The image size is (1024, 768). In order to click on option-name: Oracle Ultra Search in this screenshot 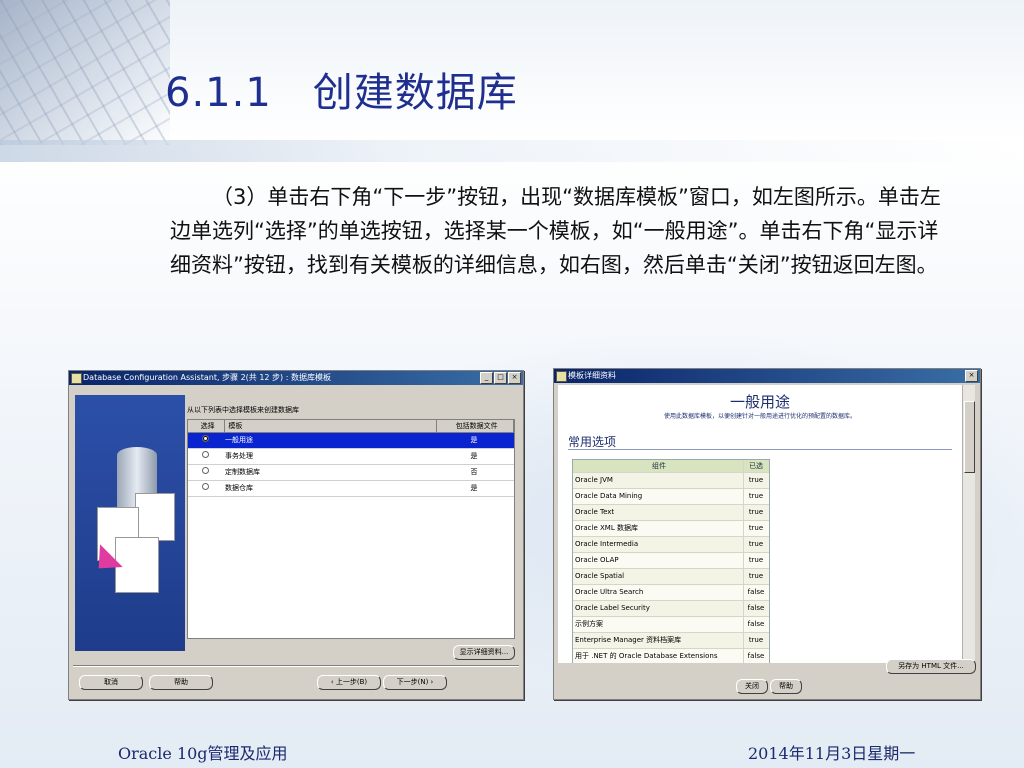, I will do `click(658, 592)`.